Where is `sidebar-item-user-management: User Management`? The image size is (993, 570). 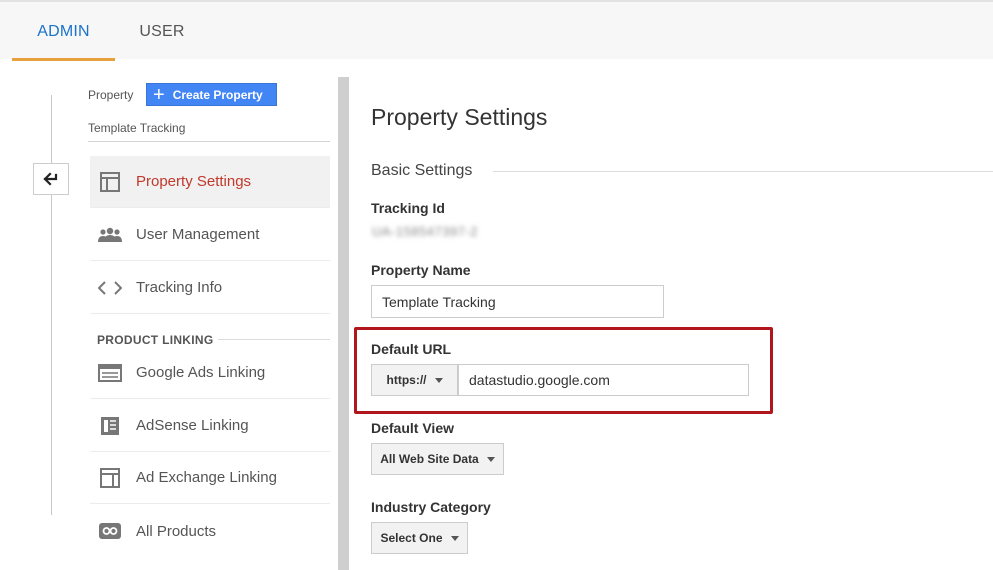 sidebar-item-user-management: User Management is located at coordinates (210, 235).